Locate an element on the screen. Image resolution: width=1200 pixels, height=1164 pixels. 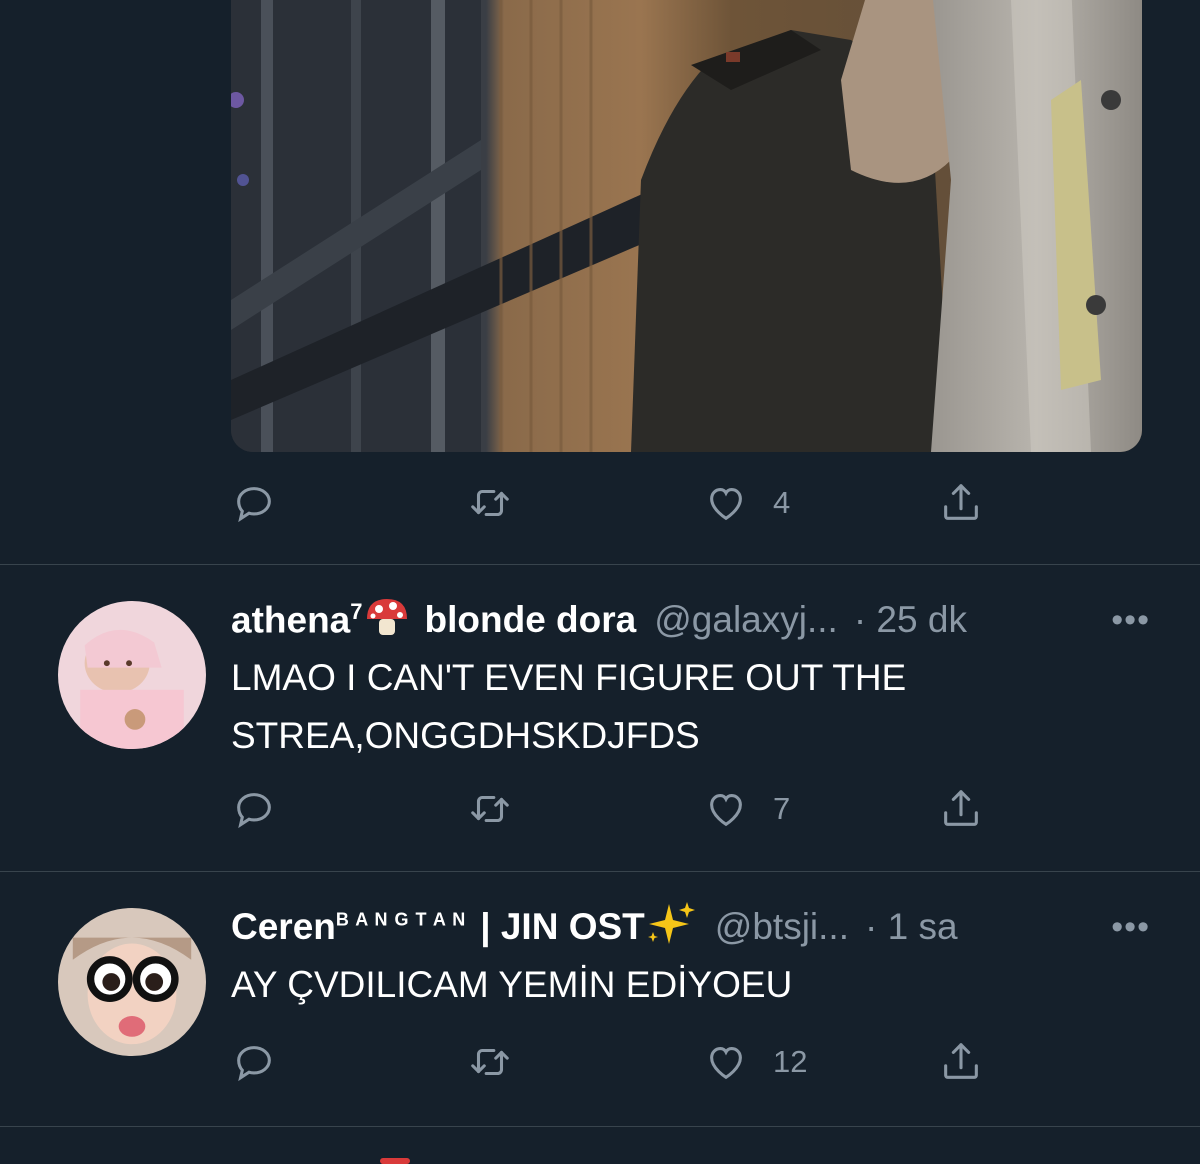
tweet-text-line: STREA,ONGGDHSKDJFDS is located at coordinates (465, 735).